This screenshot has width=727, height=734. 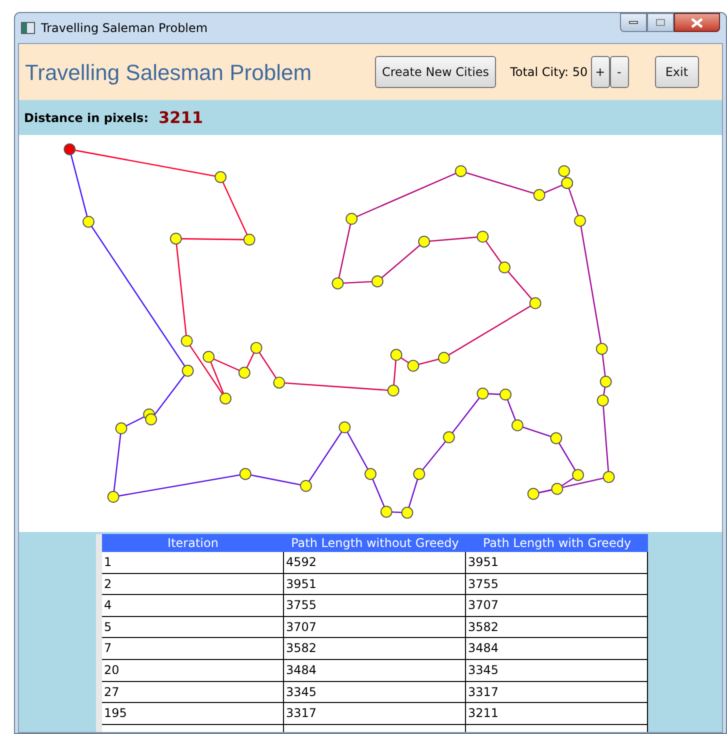 What do you see at coordinates (557, 543) in the screenshot?
I see `column-header: Path Length with Greedy` at bounding box center [557, 543].